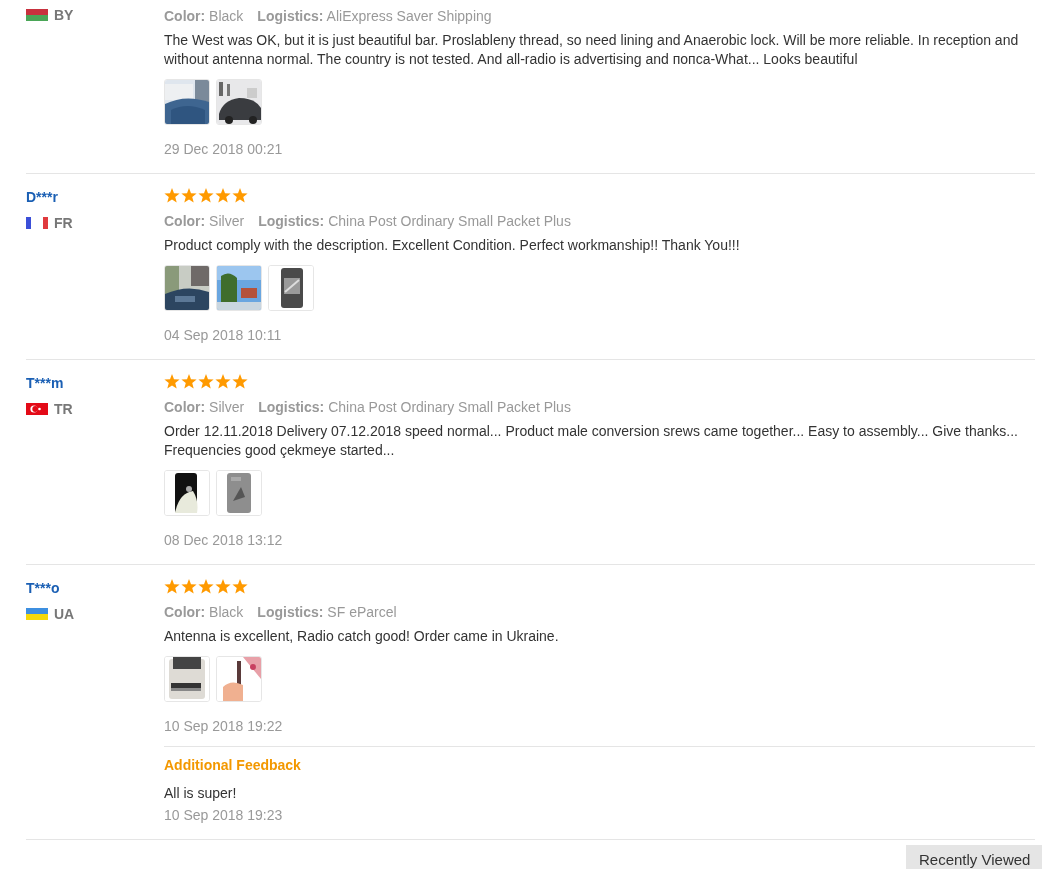 The height and width of the screenshot is (869, 1042). What do you see at coordinates (224, 726) in the screenshot?
I see `review-date: 10 Sep 2018 19:22` at bounding box center [224, 726].